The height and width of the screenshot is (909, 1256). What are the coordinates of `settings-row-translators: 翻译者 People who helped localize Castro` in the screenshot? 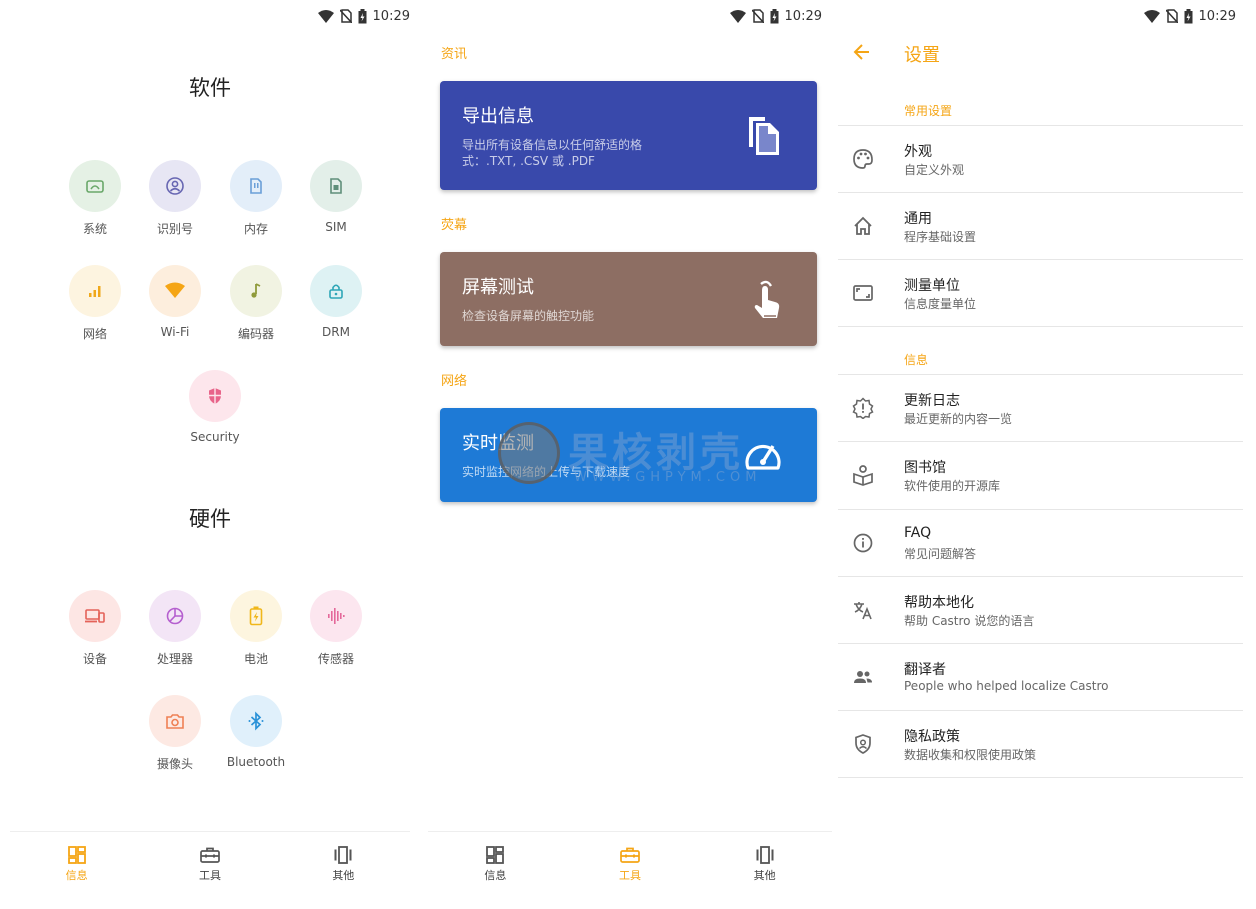 It's located at (1040, 676).